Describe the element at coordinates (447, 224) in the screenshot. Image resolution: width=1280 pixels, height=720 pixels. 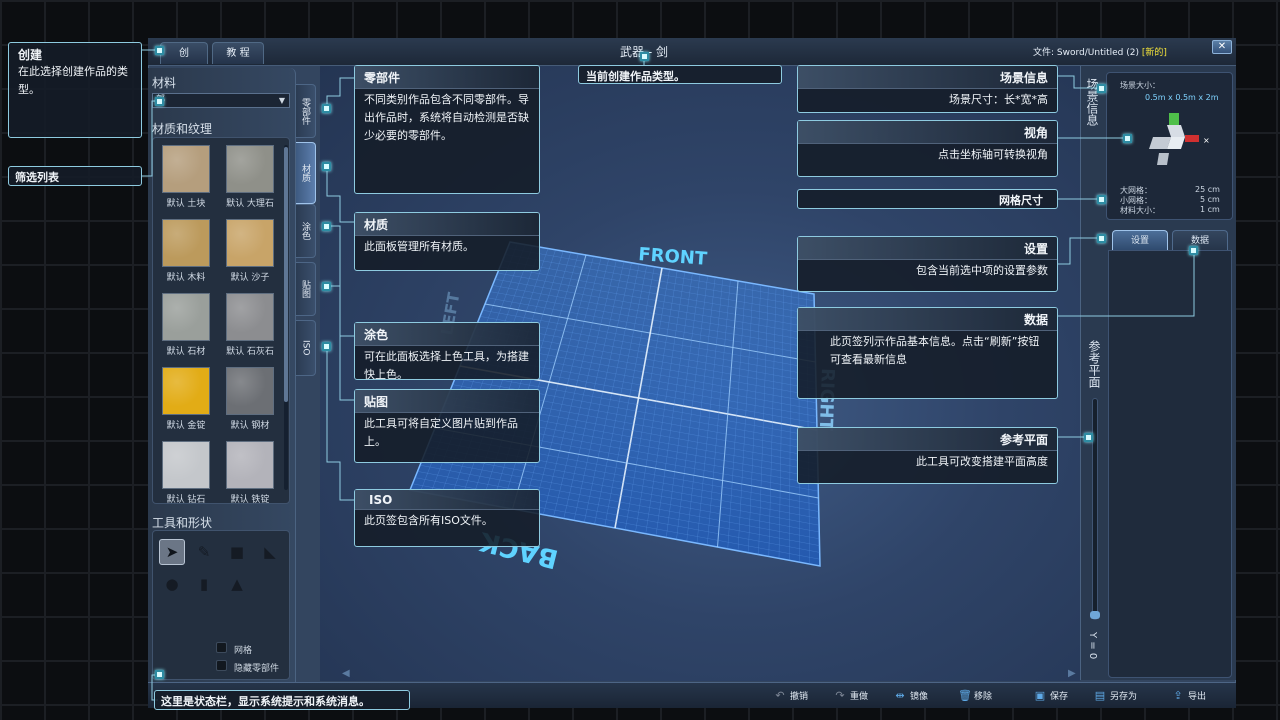
I see `callout-material-title: 材质` at that location.